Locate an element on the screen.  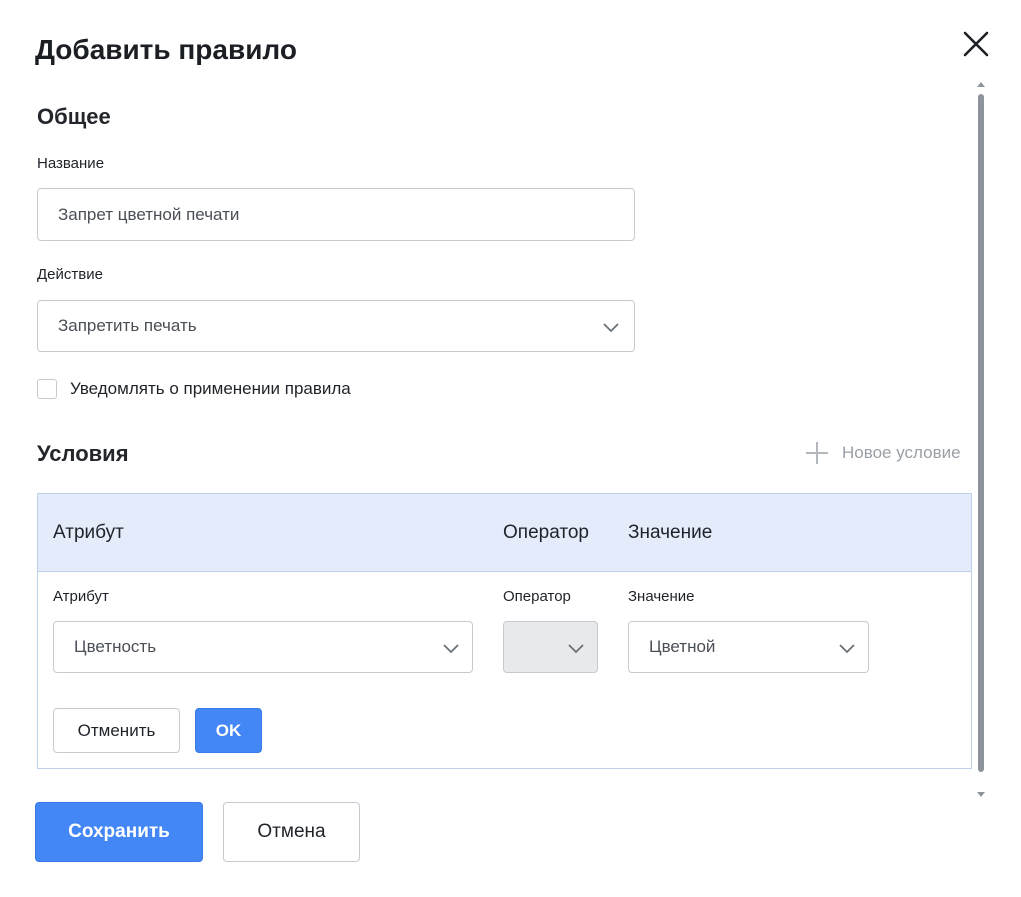
cancel-button: Отмена is located at coordinates (291, 832).